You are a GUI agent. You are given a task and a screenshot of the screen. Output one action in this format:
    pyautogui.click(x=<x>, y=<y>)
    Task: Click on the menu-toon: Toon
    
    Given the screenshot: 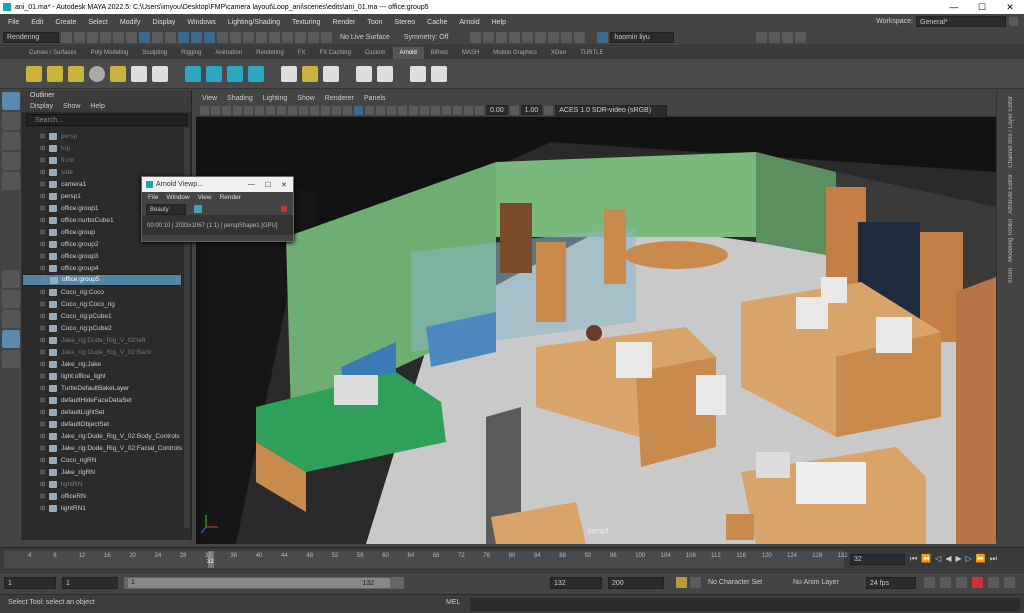 What is the action you would take?
    pyautogui.click(x=374, y=22)
    